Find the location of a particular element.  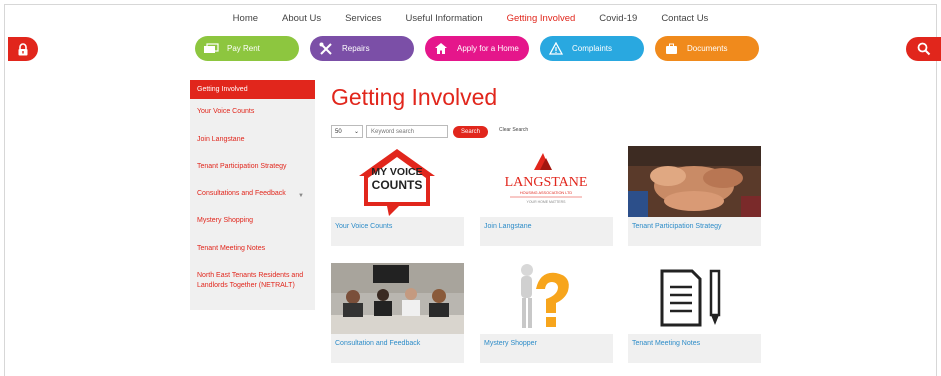

chevron-down-icon: ⌄ is located at coordinates (356, 132).